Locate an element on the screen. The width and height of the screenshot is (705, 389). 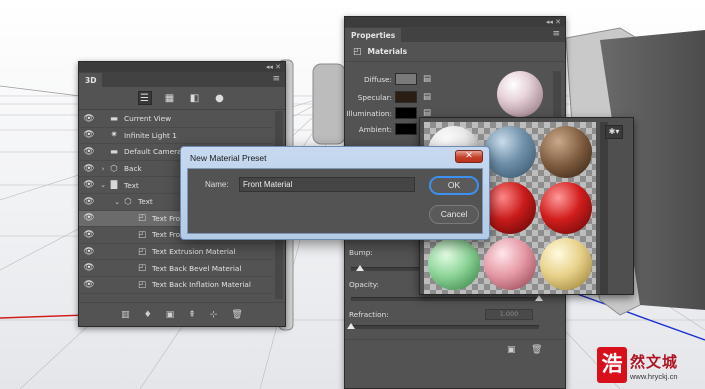
bump-slider-thumb is located at coordinates (360, 268).